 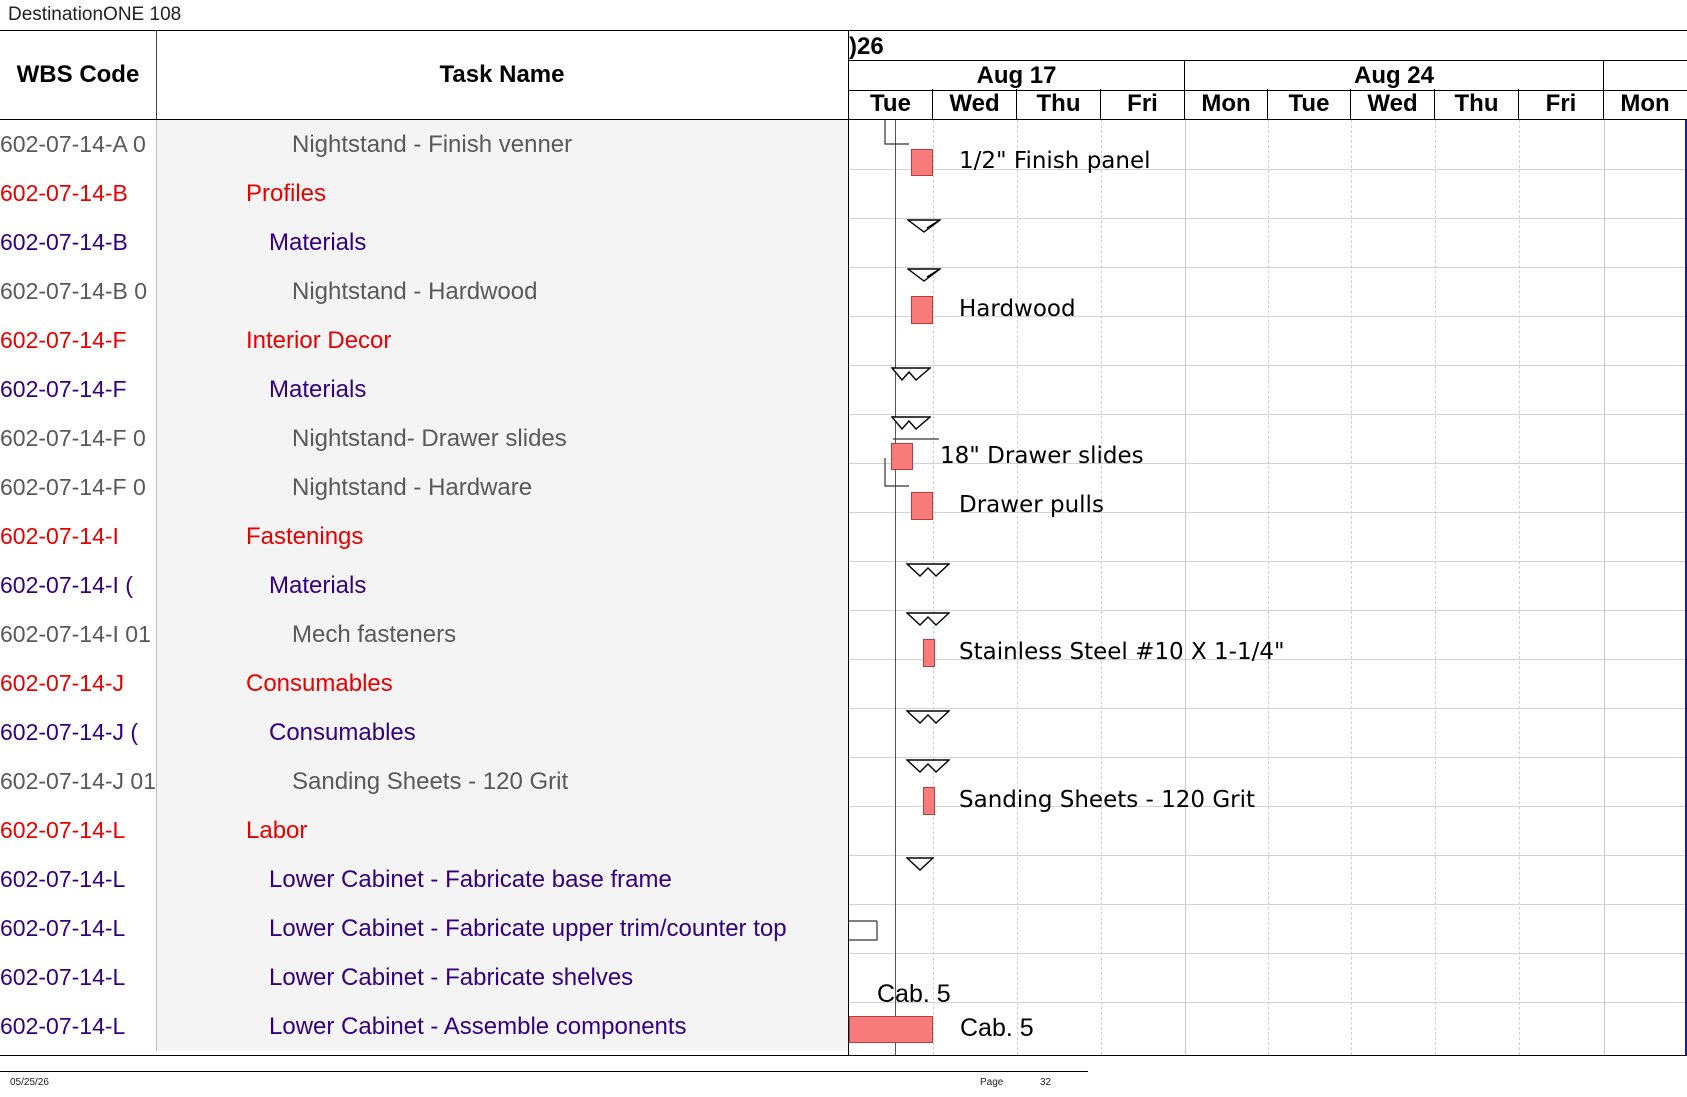 I want to click on wbs-cell: 602-07-14-I 01, so click(x=78, y=634).